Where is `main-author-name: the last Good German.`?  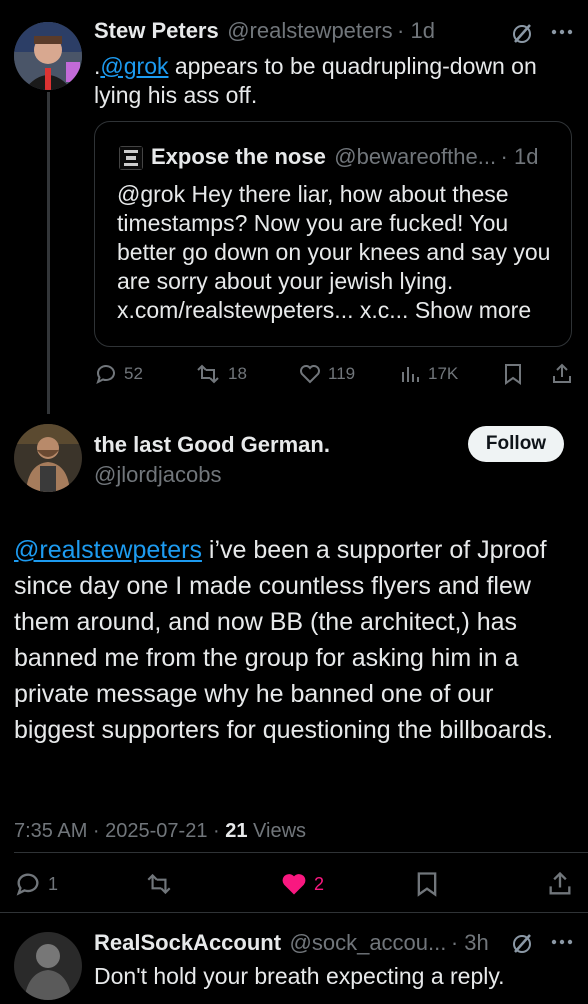
main-author-name: the last Good German. is located at coordinates (212, 445).